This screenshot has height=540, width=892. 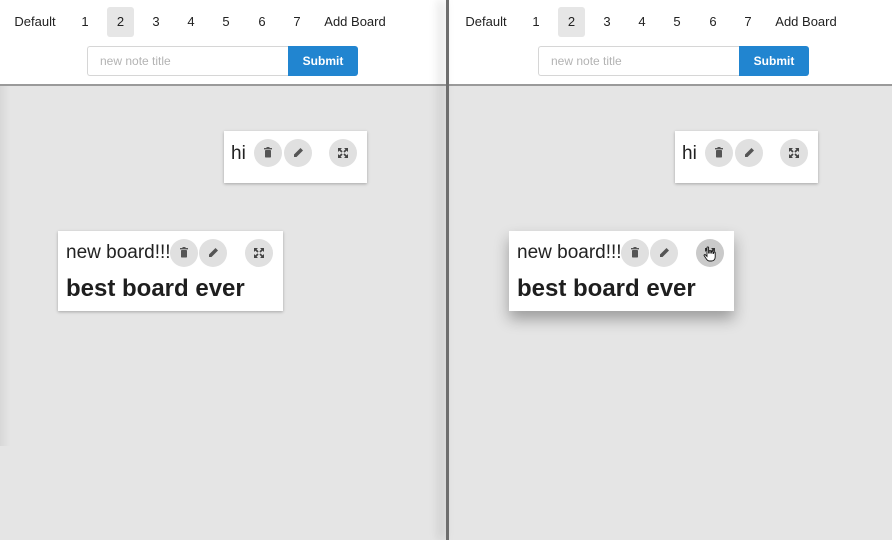 I want to click on pane-divider, so click(x=447, y=270).